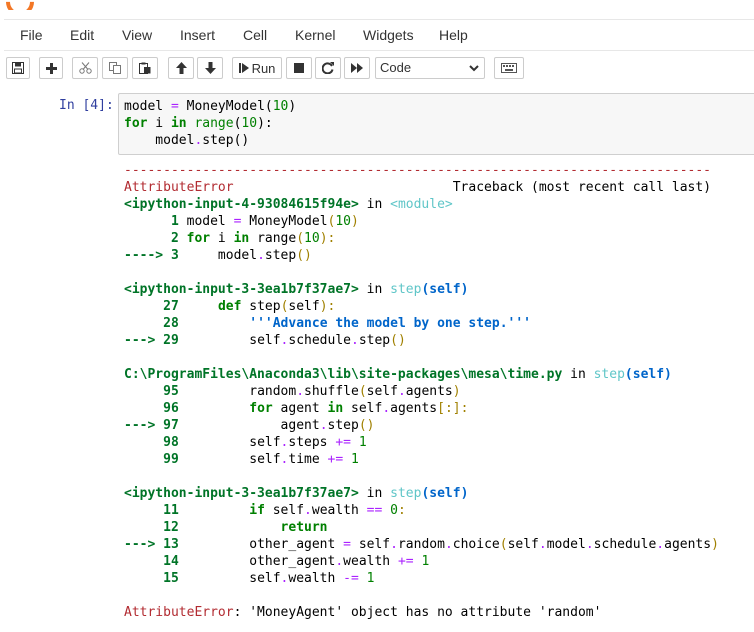 The height and width of the screenshot is (632, 754). I want to click on fast-forward-icon, so click(357, 68).